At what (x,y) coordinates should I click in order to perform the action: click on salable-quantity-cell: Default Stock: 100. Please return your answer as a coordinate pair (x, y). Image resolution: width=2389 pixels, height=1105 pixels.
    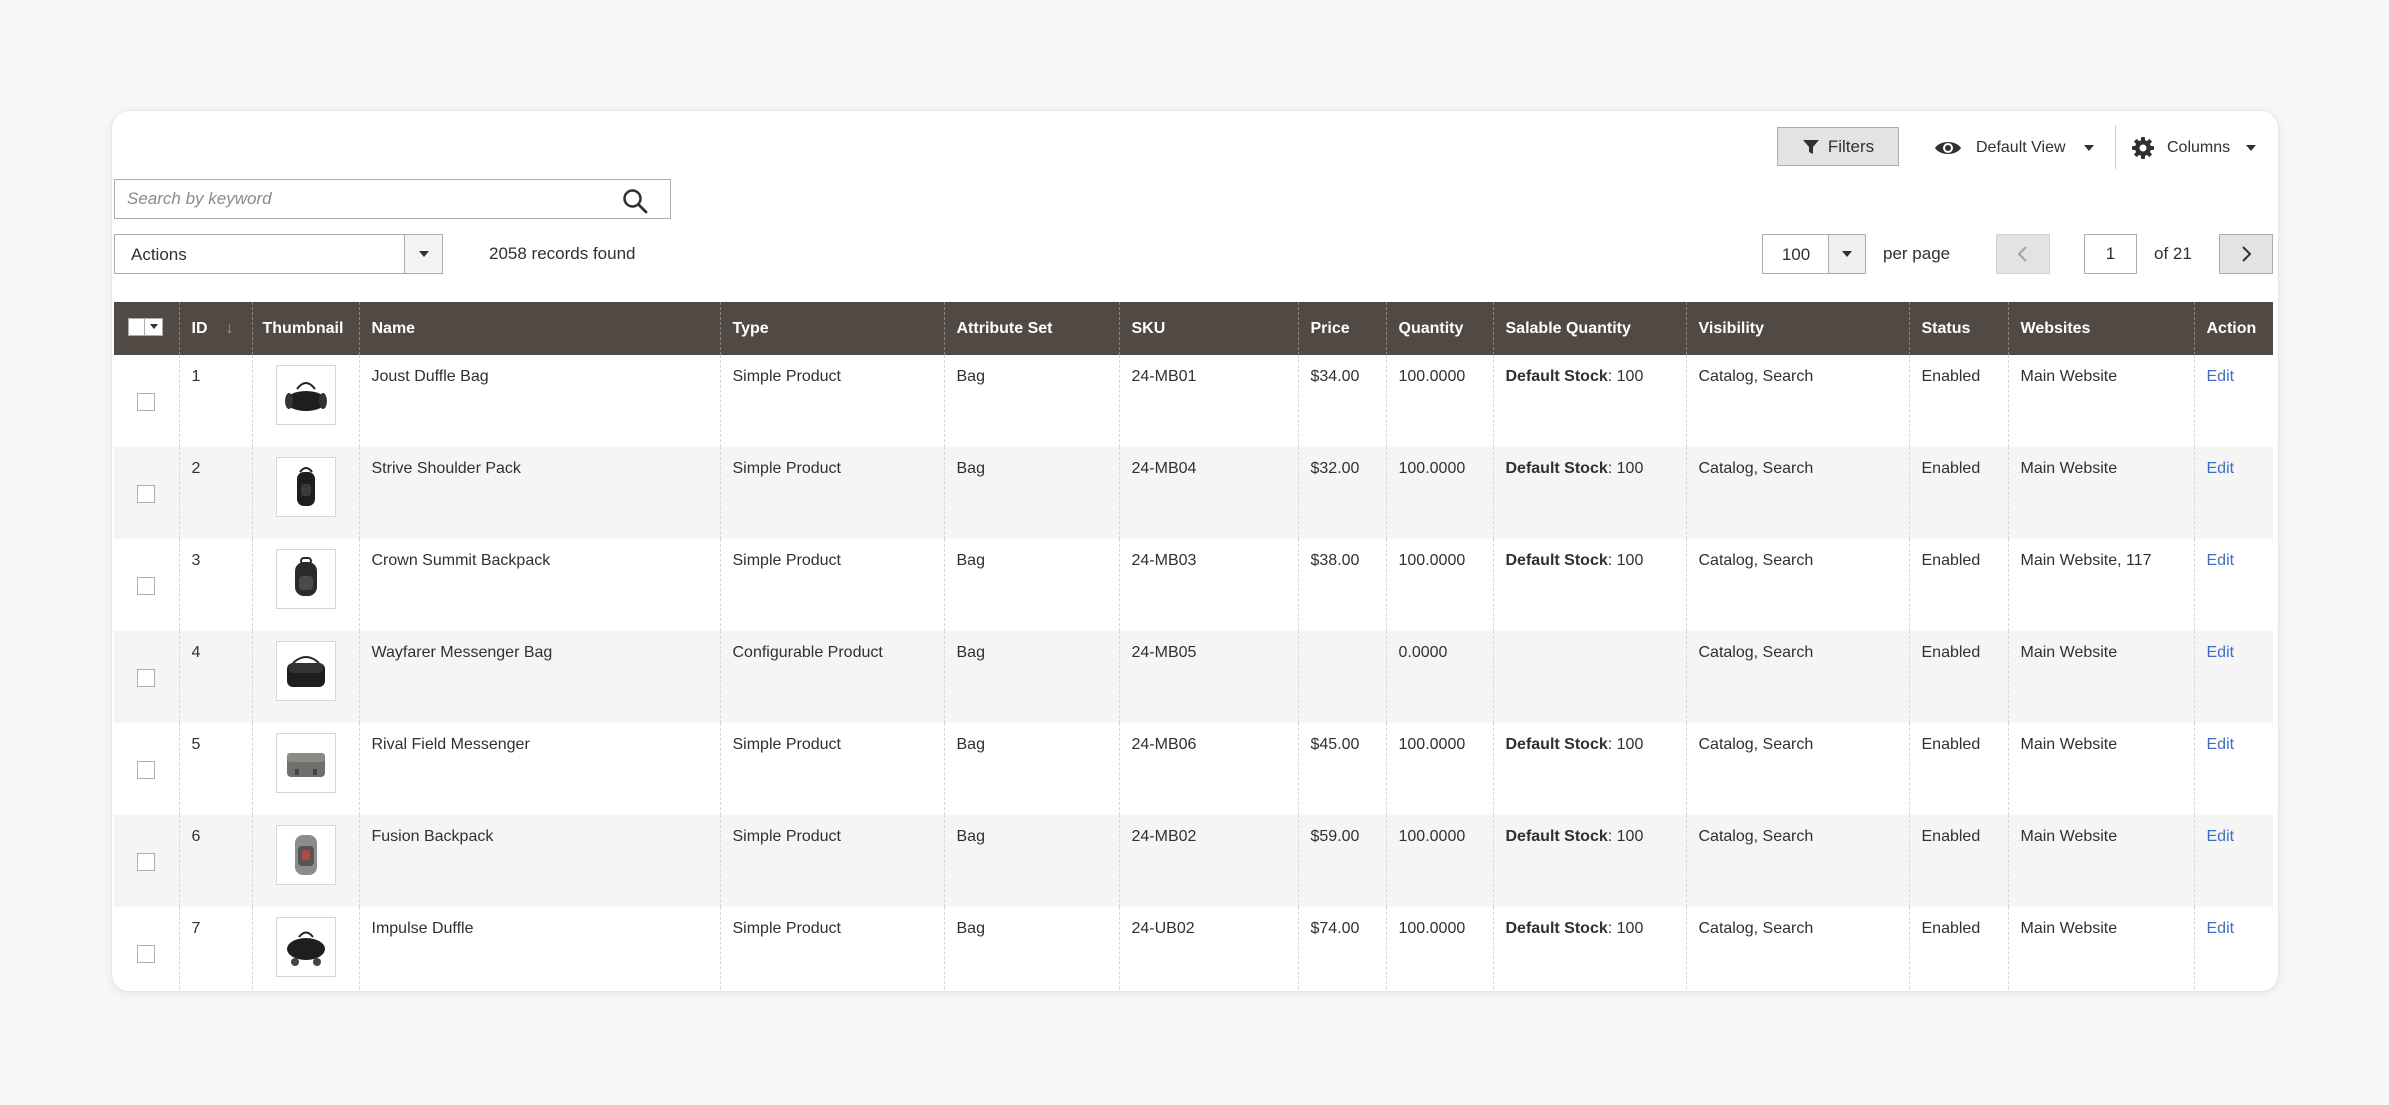
    Looking at the image, I should click on (1589, 401).